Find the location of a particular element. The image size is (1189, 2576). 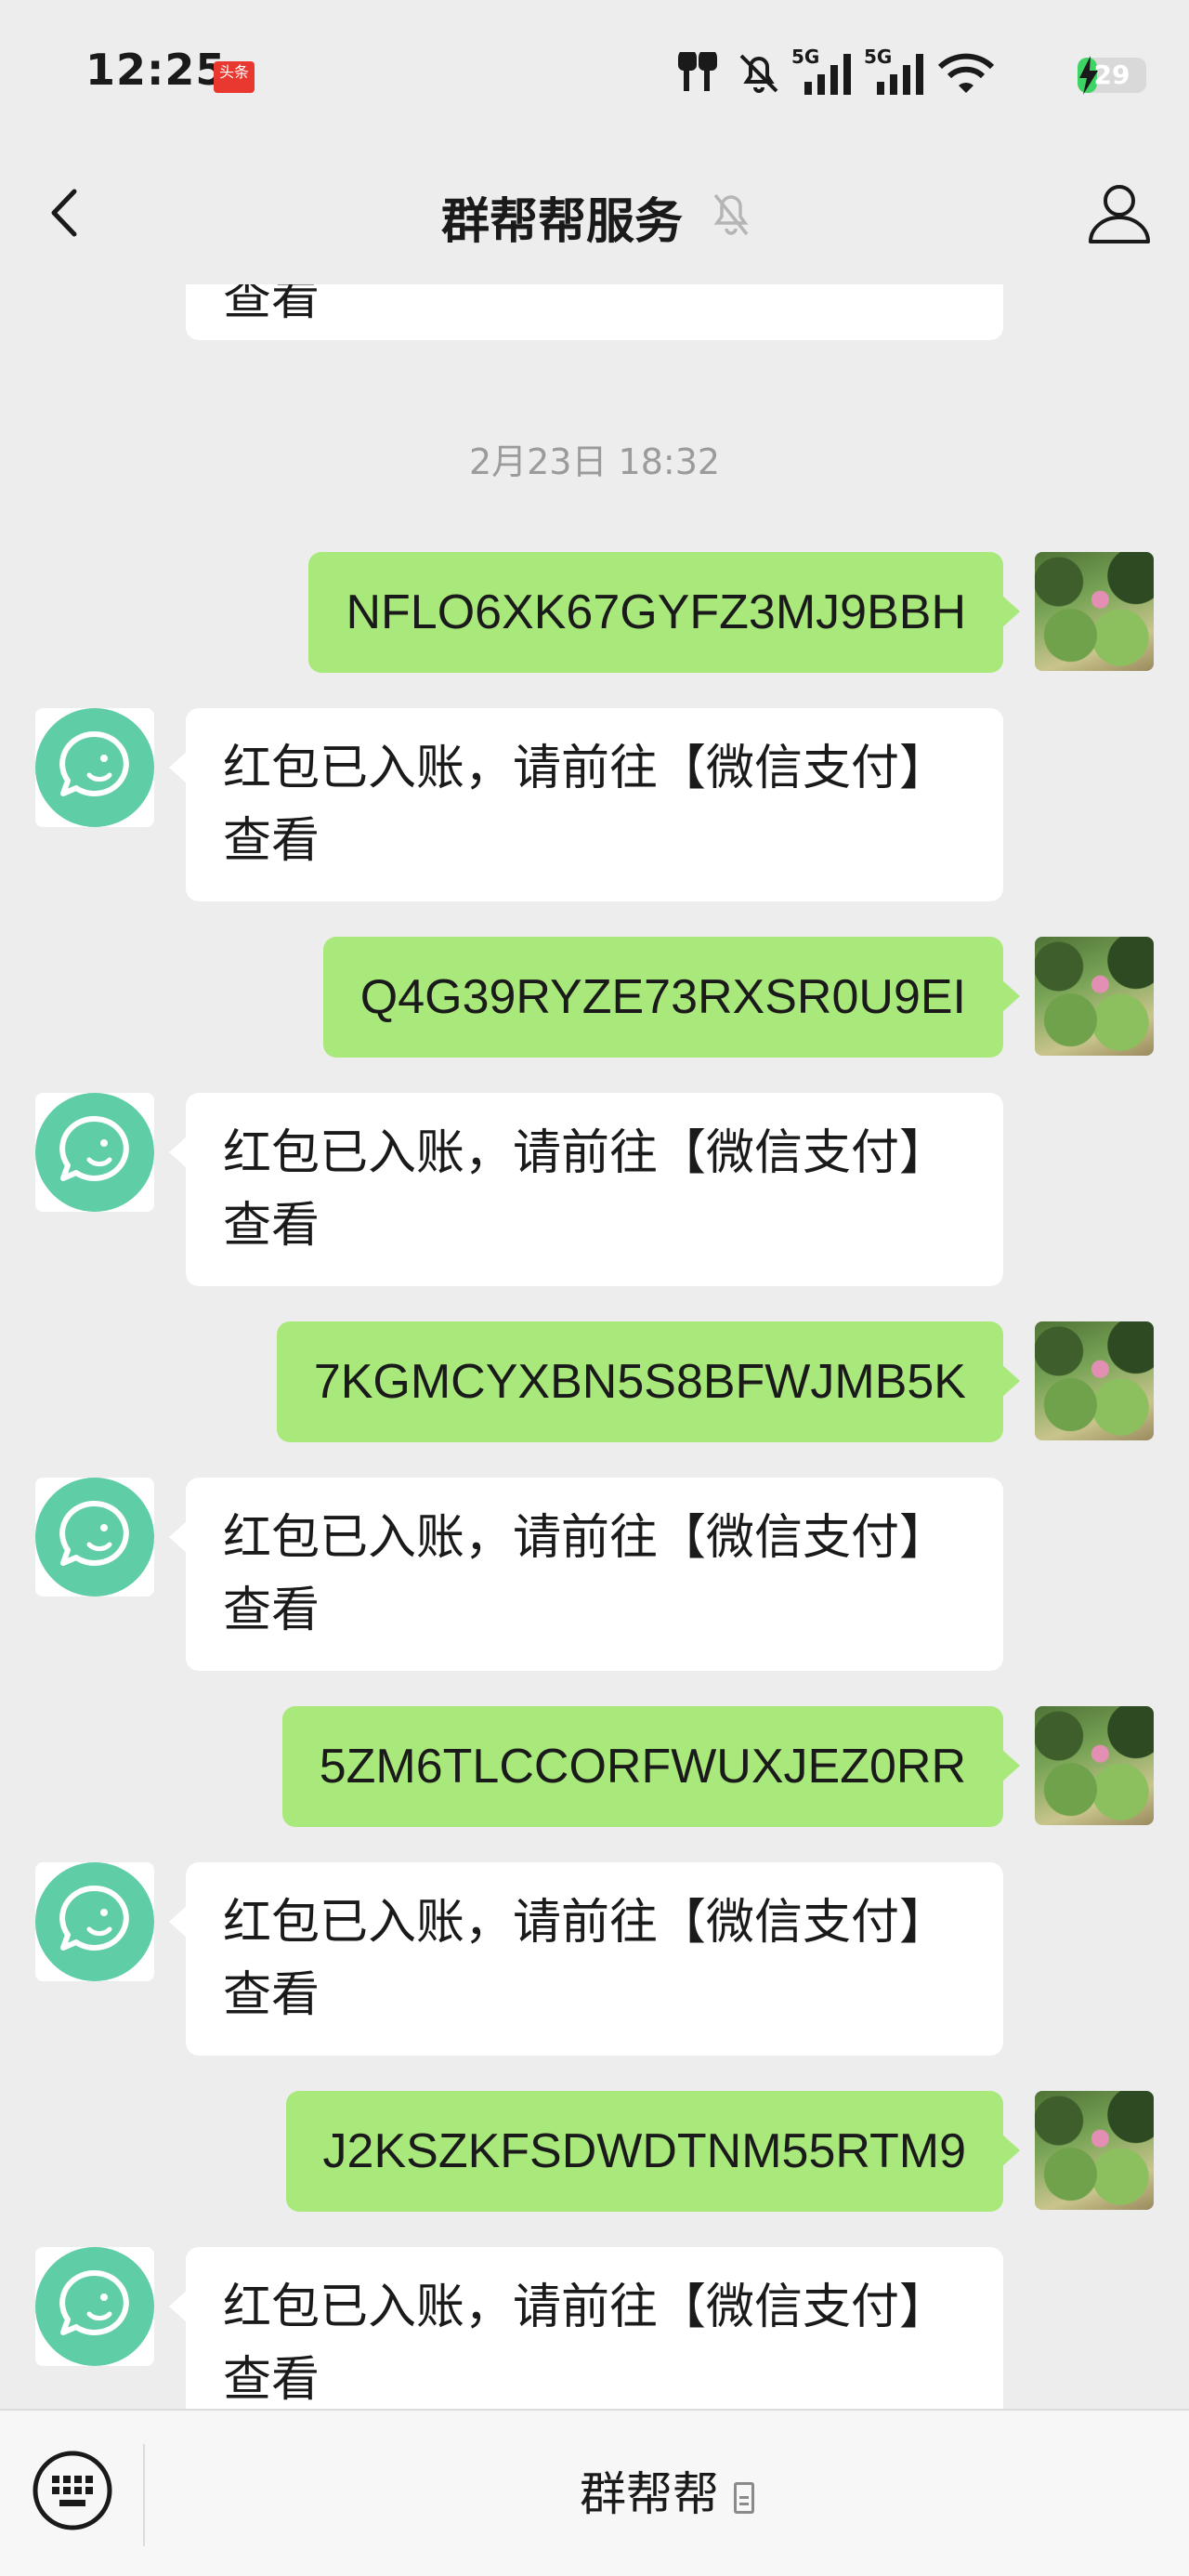

signal-5g-icon-2: 5G is located at coordinates (893, 70).